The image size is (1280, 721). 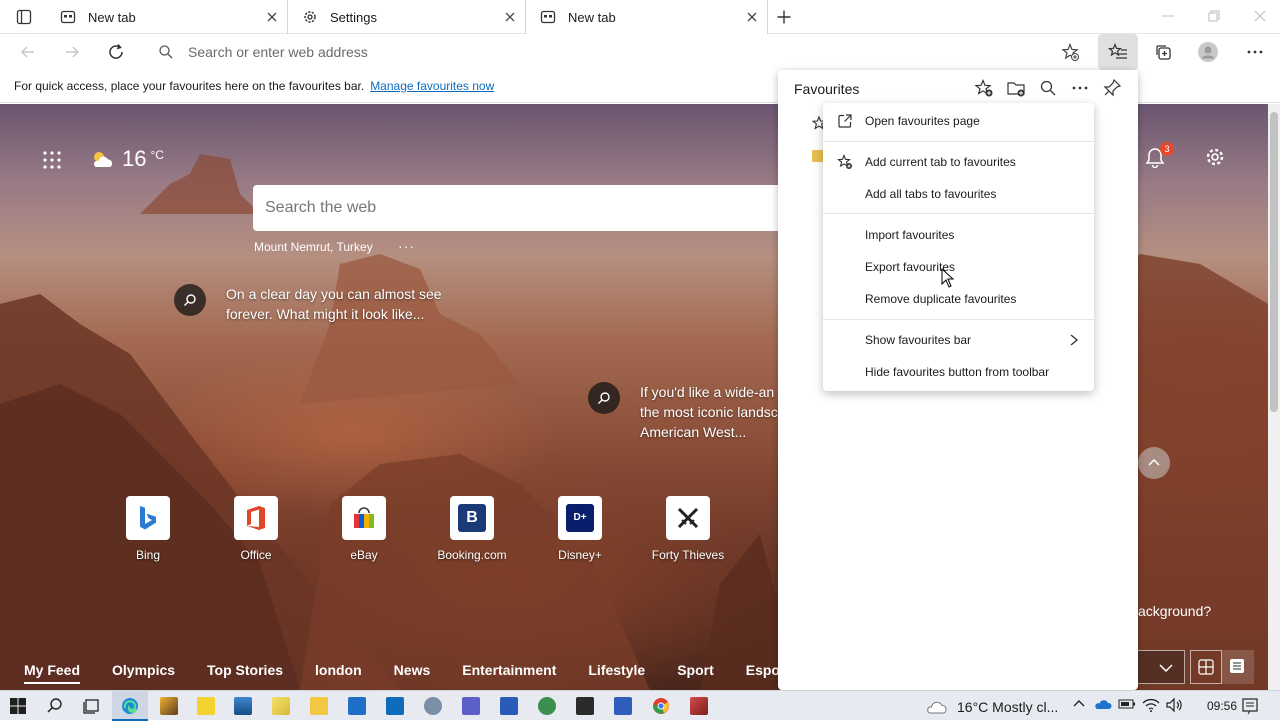 I want to click on tab-new-tab-2: New tab, so click(x=647, y=17).